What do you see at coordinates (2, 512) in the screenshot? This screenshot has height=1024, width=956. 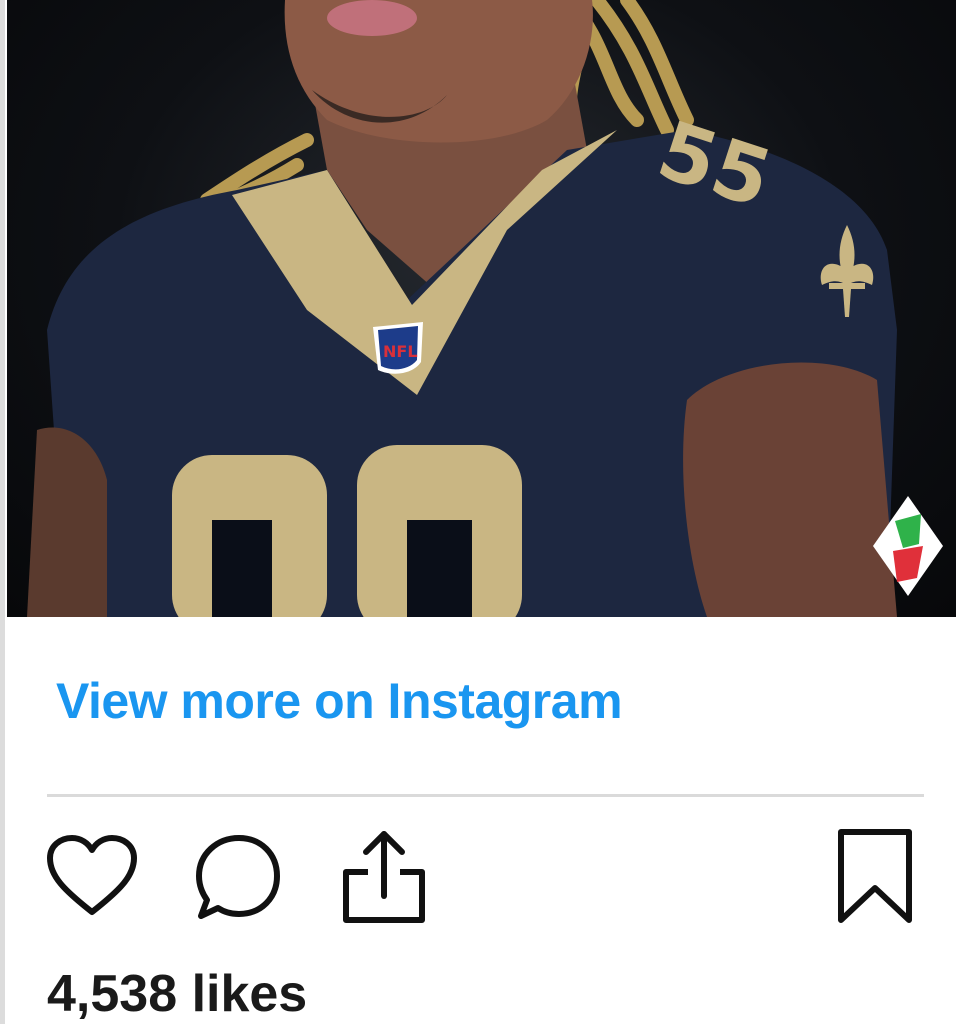 I see `left-border` at bounding box center [2, 512].